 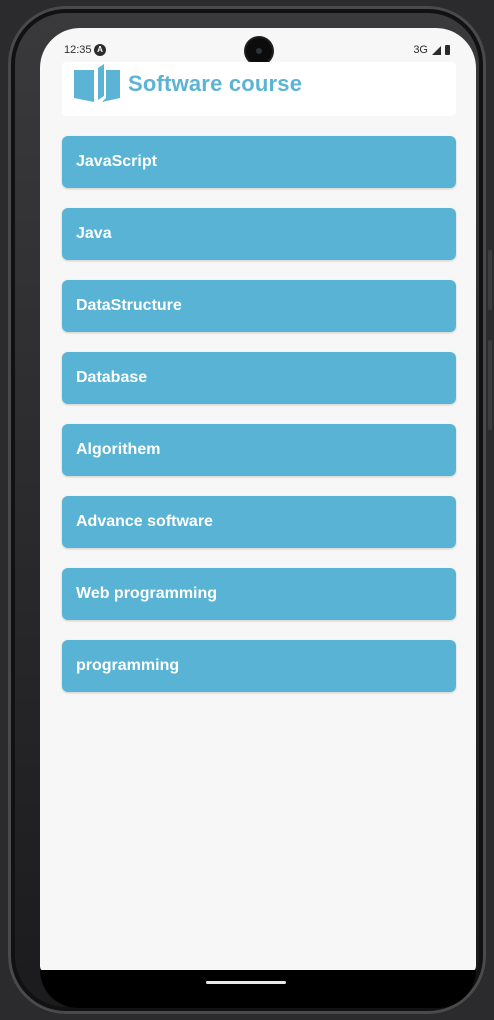 I want to click on front-camera, so click(x=259, y=51).